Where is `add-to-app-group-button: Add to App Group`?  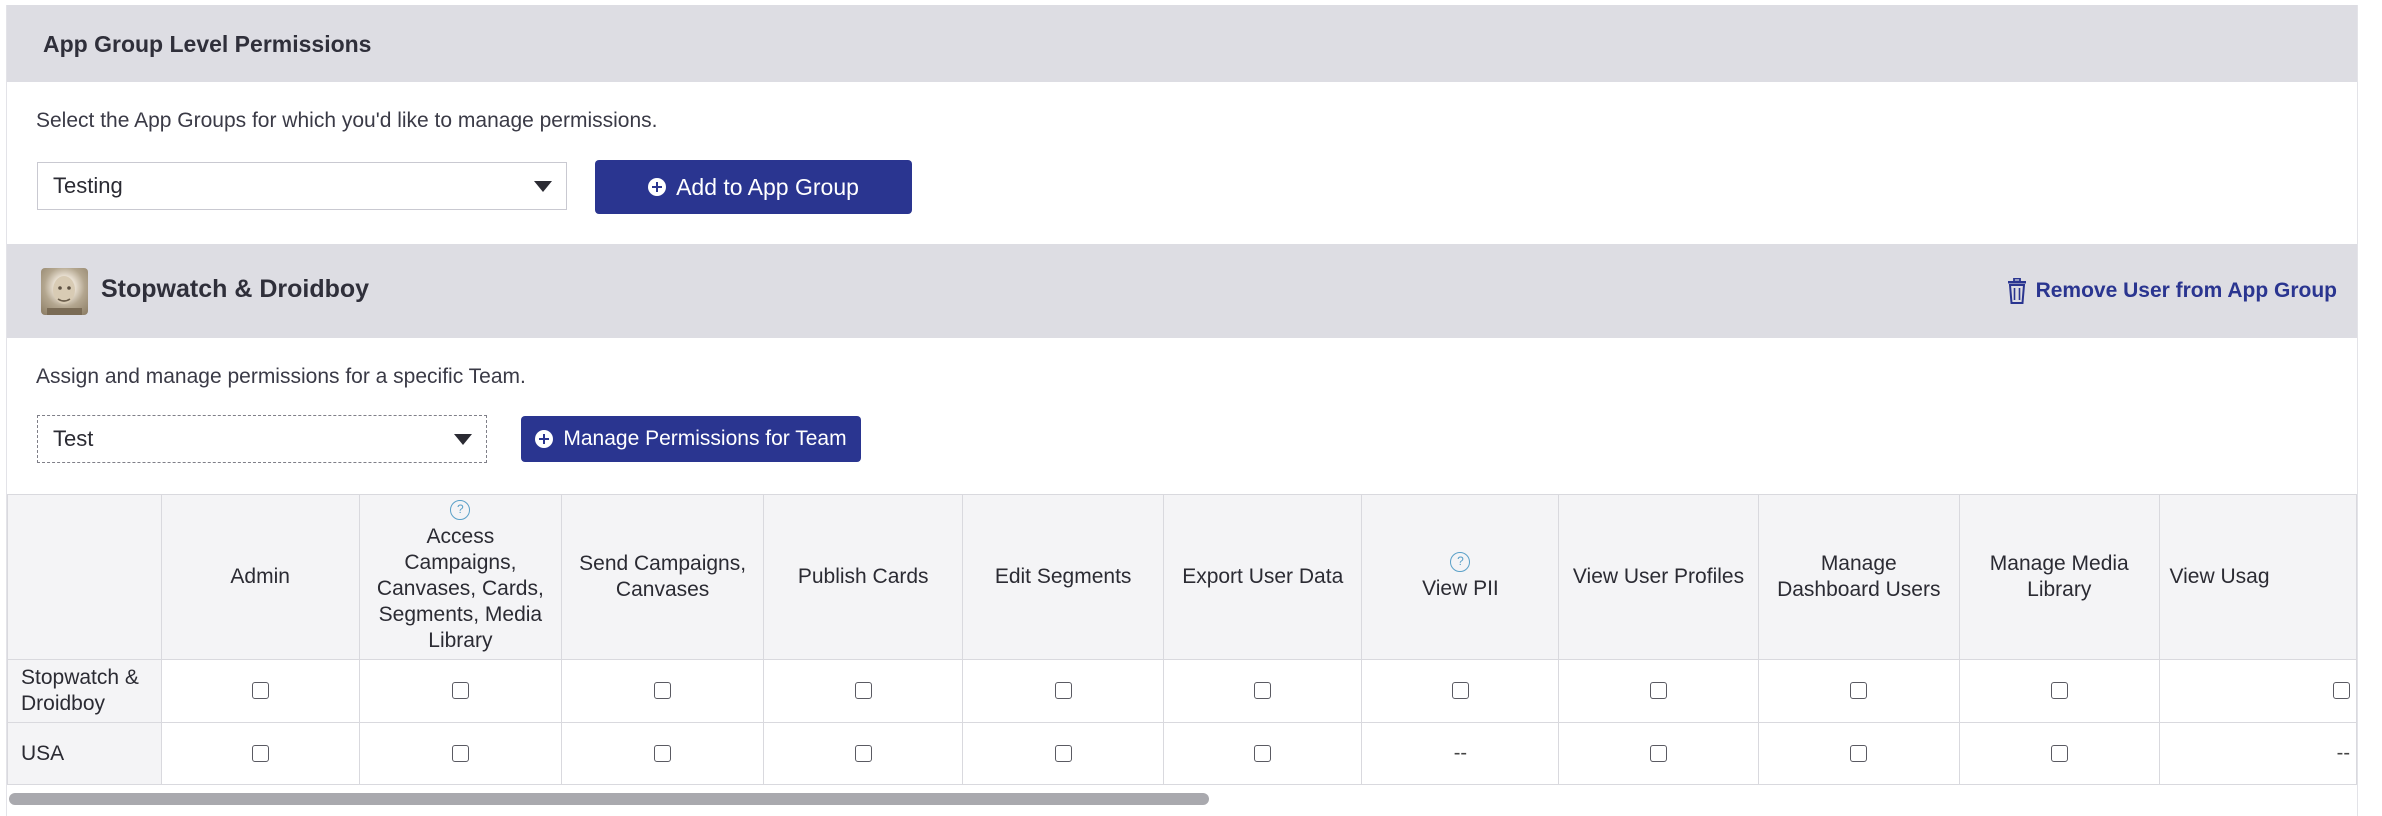 add-to-app-group-button: Add to App Group is located at coordinates (753, 187).